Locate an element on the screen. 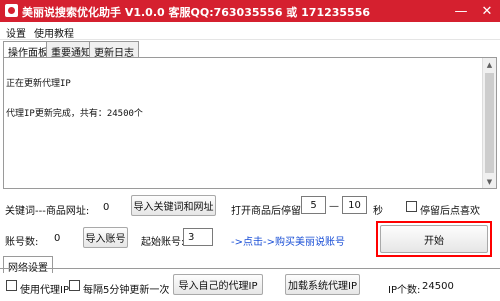  stop-like-label: 停留后点喜欢 is located at coordinates (450, 211).